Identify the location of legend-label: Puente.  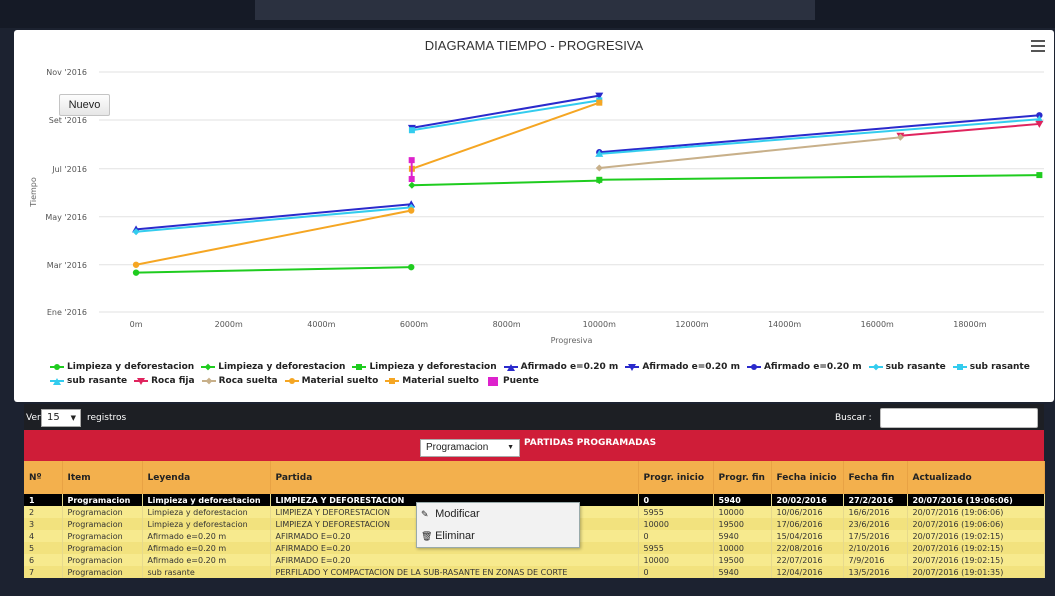
(520, 381).